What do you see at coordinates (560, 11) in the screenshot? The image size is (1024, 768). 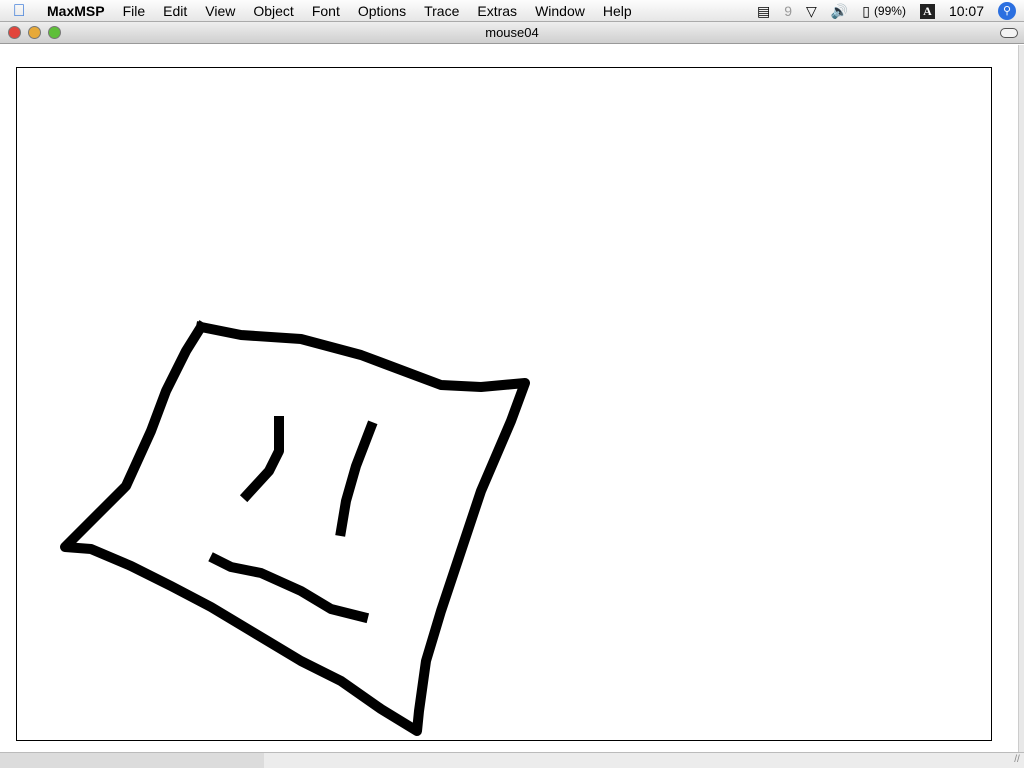 I see `menu-window: Window` at bounding box center [560, 11].